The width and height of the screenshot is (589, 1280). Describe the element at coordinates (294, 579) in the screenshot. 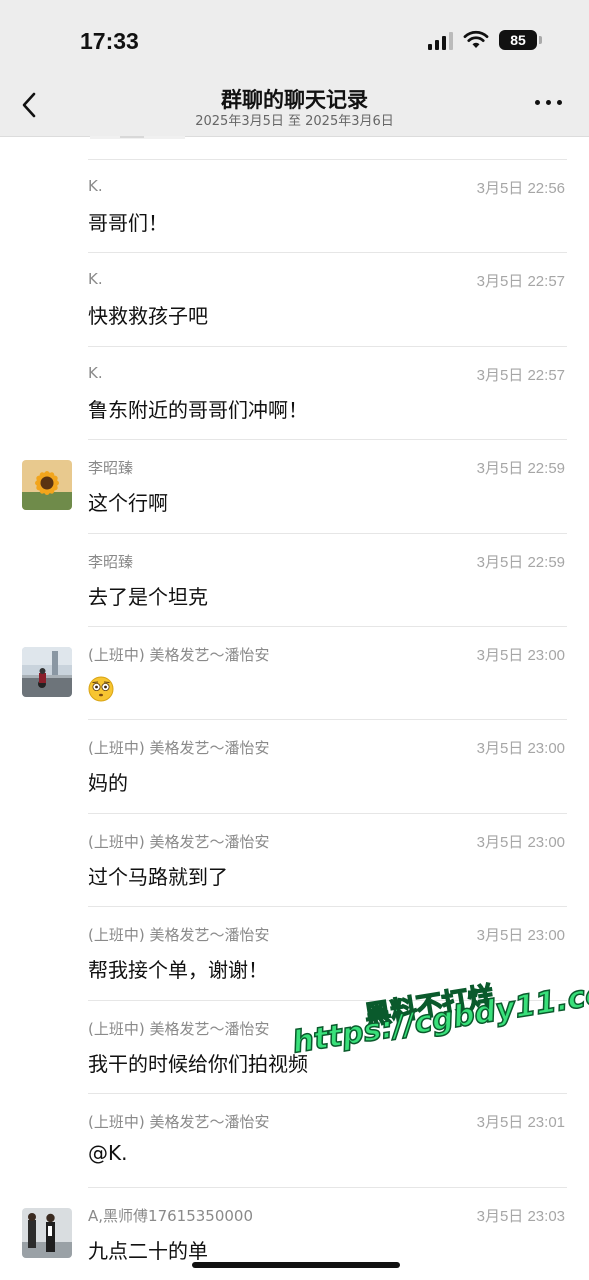

I see `chat-message: 李昭臻 3月5日 22:59 去了是个坦克` at that location.